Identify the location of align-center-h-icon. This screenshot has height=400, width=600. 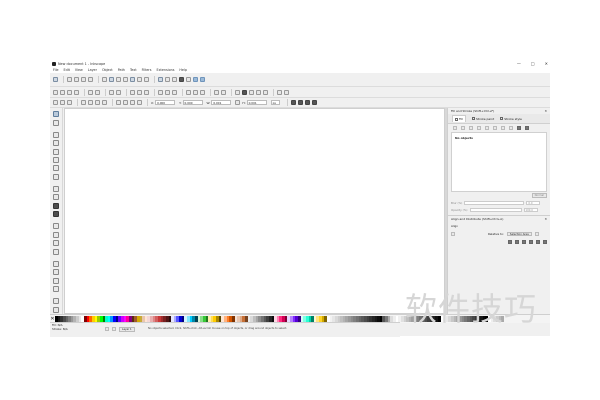
(517, 242).